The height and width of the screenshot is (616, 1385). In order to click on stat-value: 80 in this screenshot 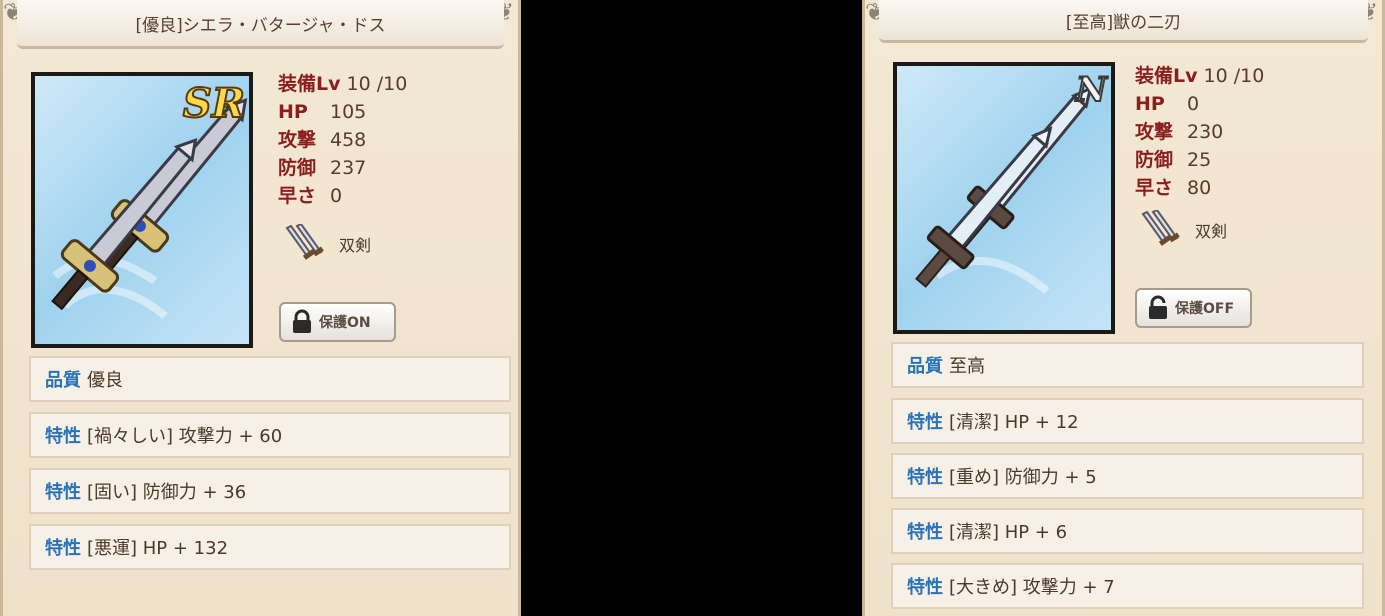, I will do `click(1199, 188)`.